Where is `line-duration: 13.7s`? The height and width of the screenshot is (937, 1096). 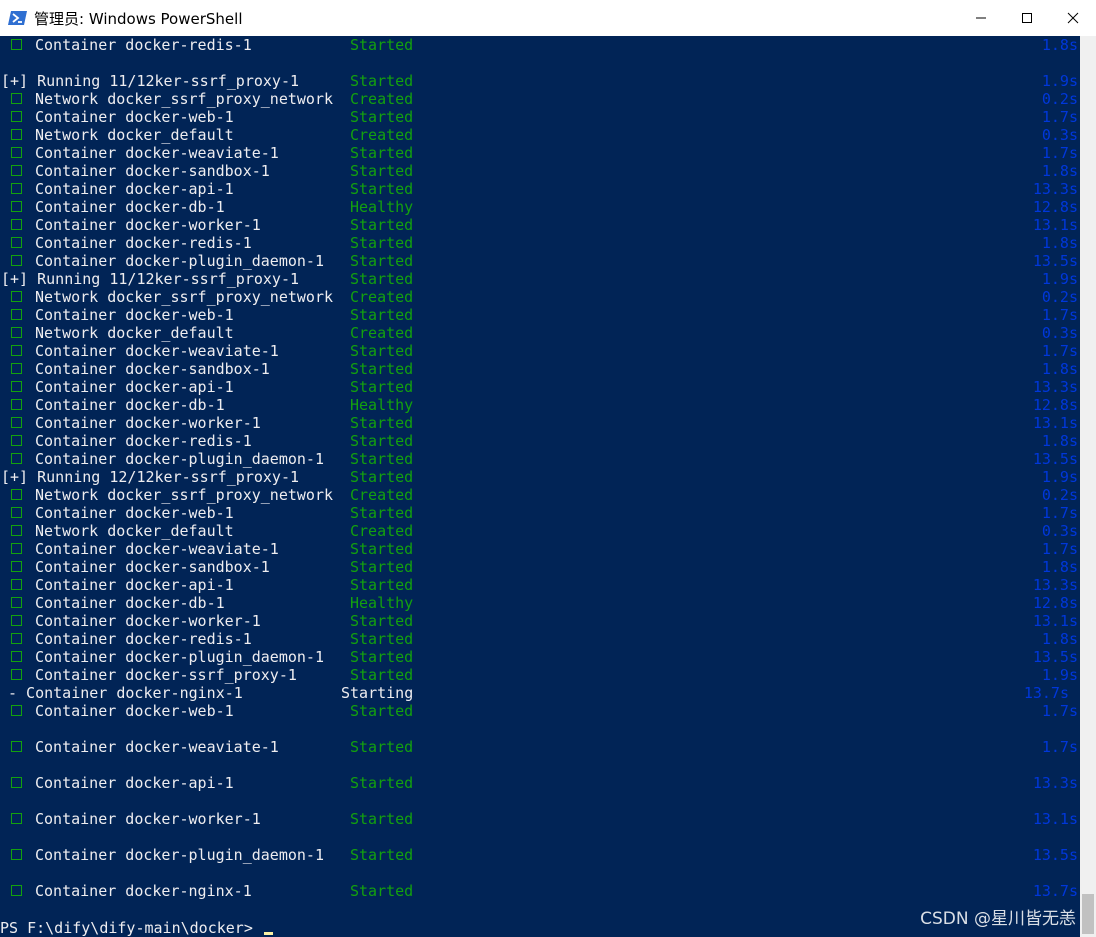
line-duration: 13.7s is located at coordinates (1055, 891).